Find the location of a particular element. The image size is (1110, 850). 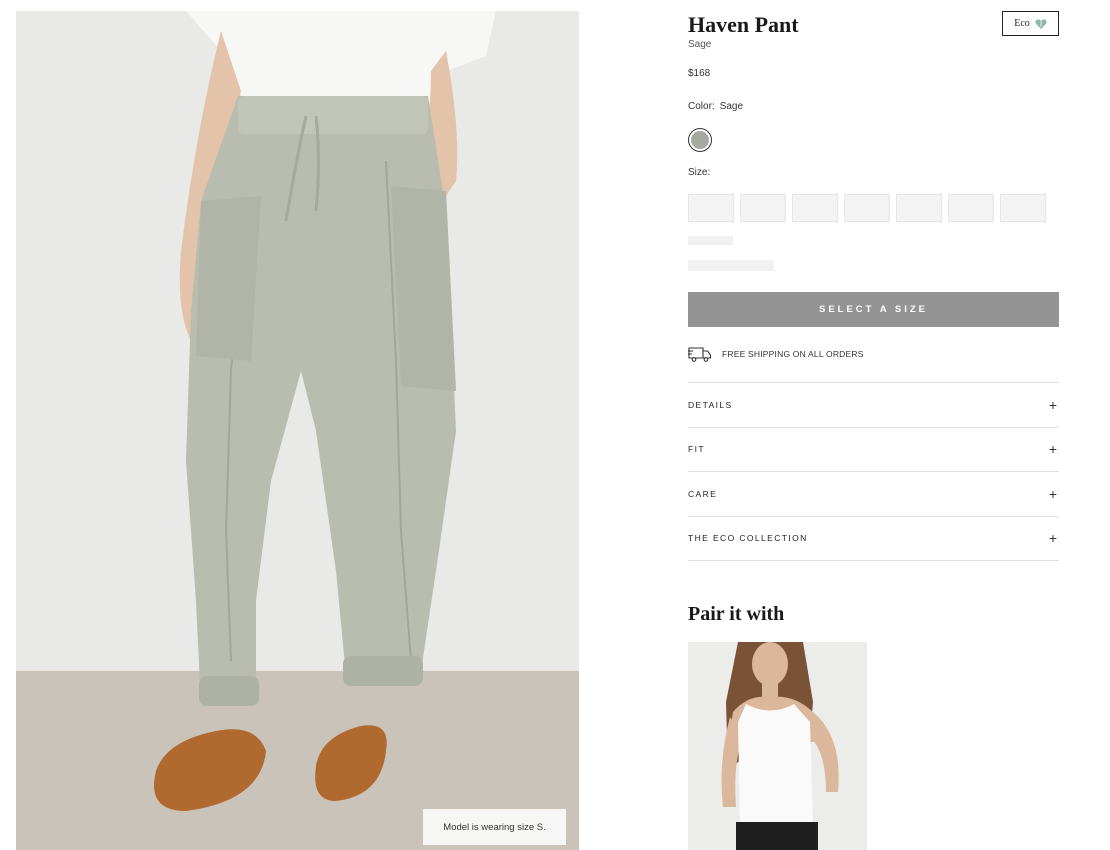

accordion-fit: FIT + is located at coordinates (873, 450).